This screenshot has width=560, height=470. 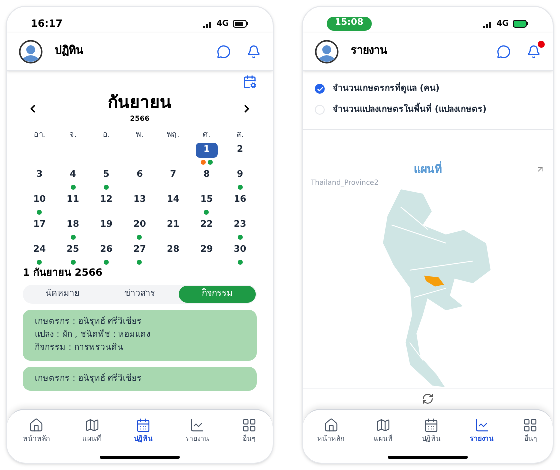 What do you see at coordinates (173, 225) in the screenshot?
I see `calendar-day: 21` at bounding box center [173, 225].